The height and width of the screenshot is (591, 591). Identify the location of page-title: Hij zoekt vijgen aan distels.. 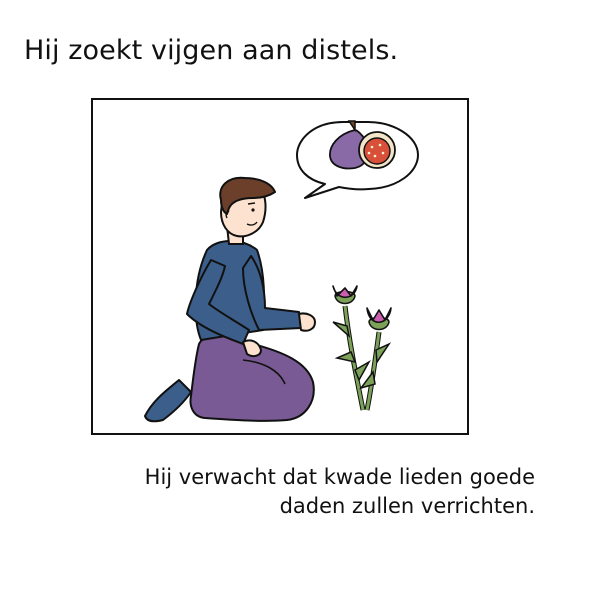
(211, 50).